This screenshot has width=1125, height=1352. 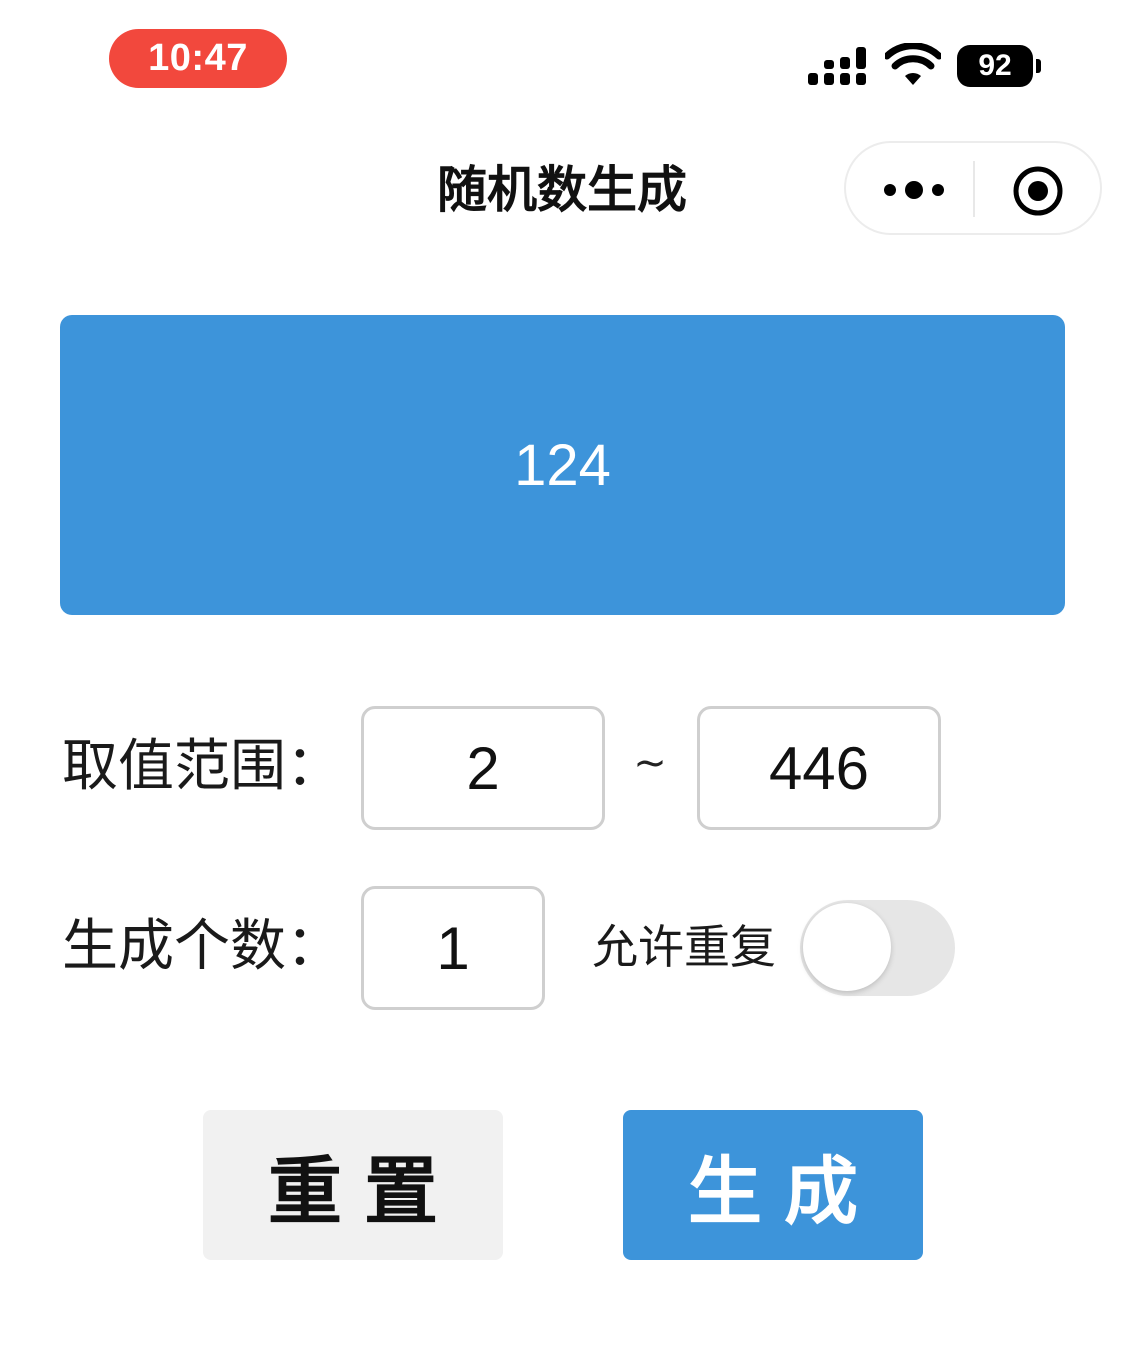 What do you see at coordinates (847, 947) in the screenshot?
I see `toggle-knob` at bounding box center [847, 947].